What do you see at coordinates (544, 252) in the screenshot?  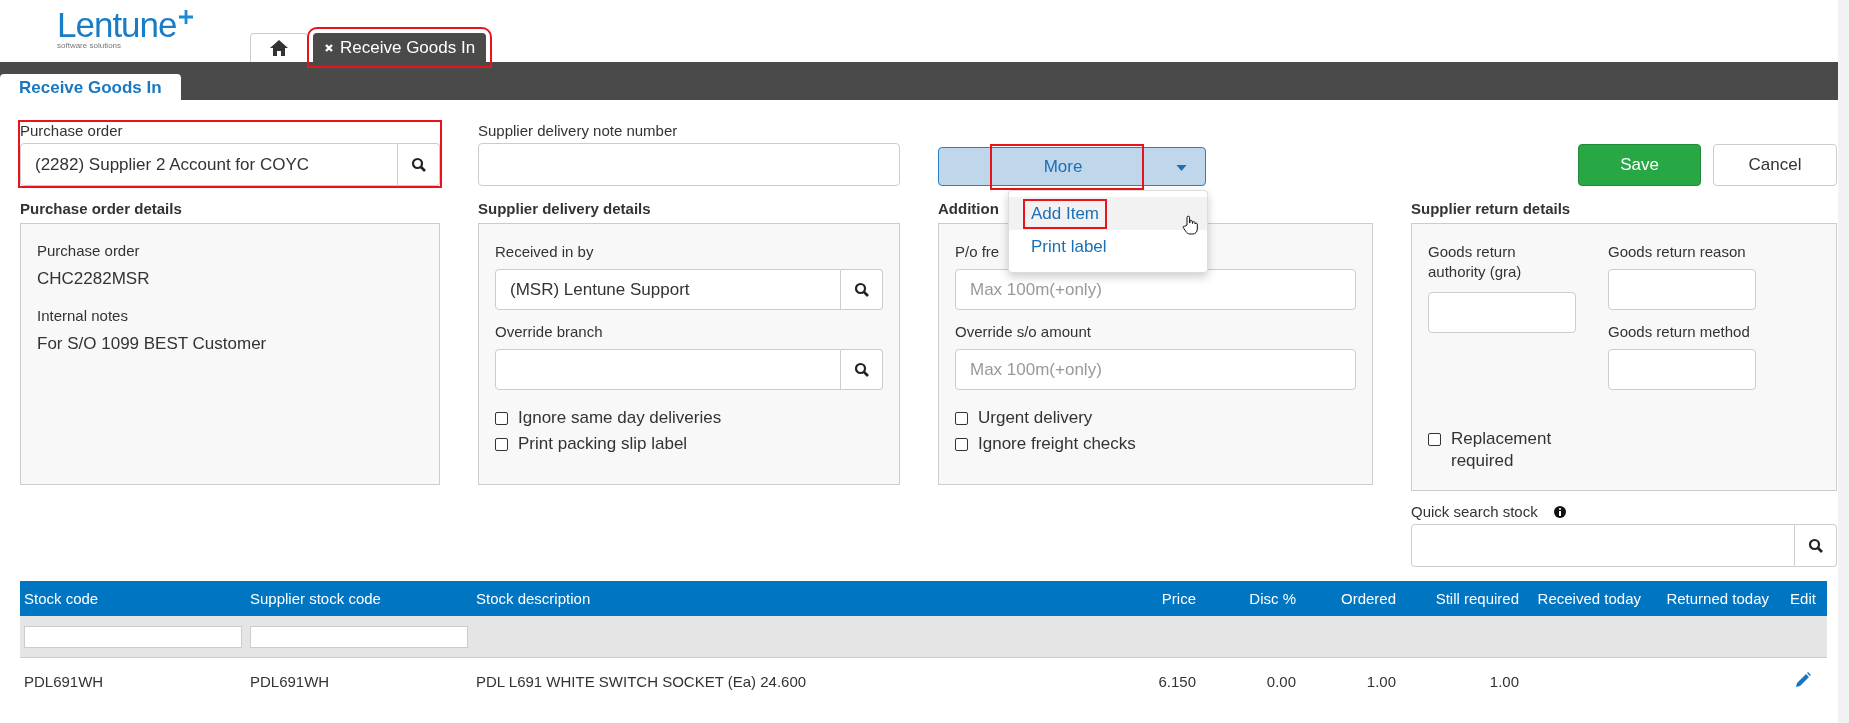 I see `field-label: Received in by` at bounding box center [544, 252].